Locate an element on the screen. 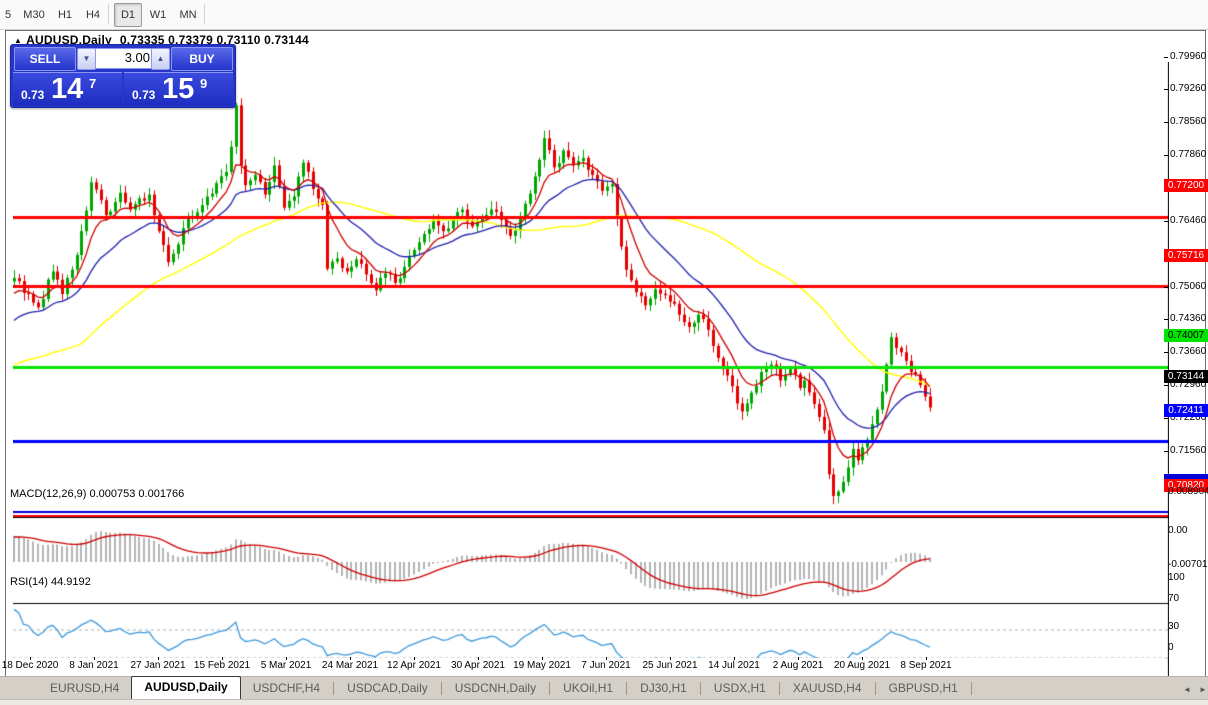 The width and height of the screenshot is (1208, 705). price-level-badge: 0.73144 is located at coordinates (1186, 376).